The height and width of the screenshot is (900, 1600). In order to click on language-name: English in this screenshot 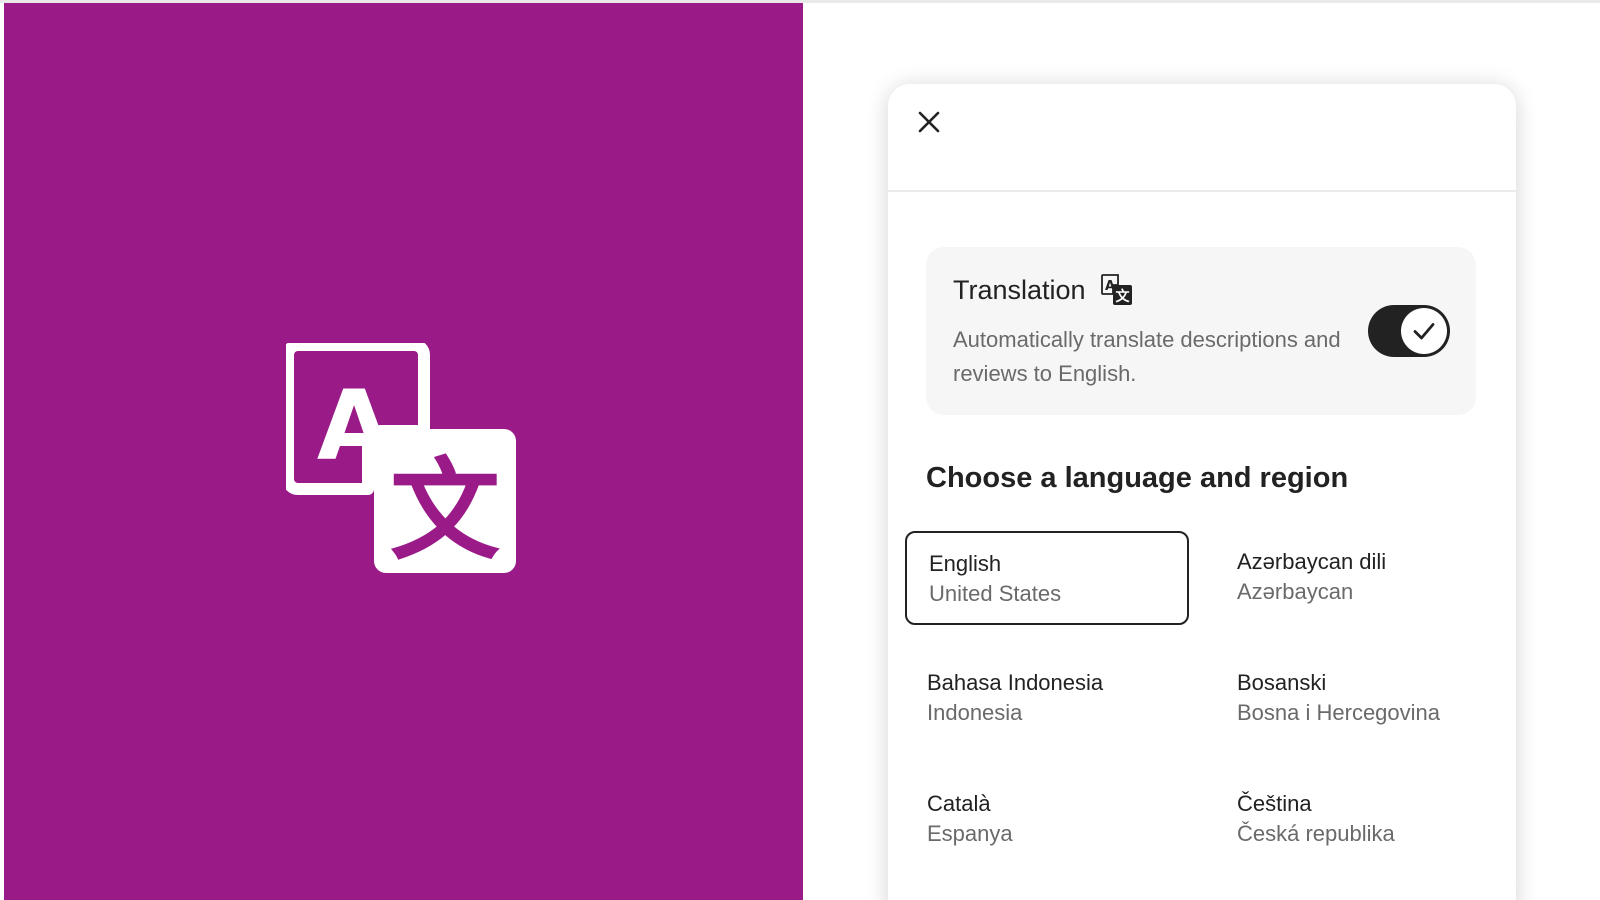, I will do `click(965, 563)`.